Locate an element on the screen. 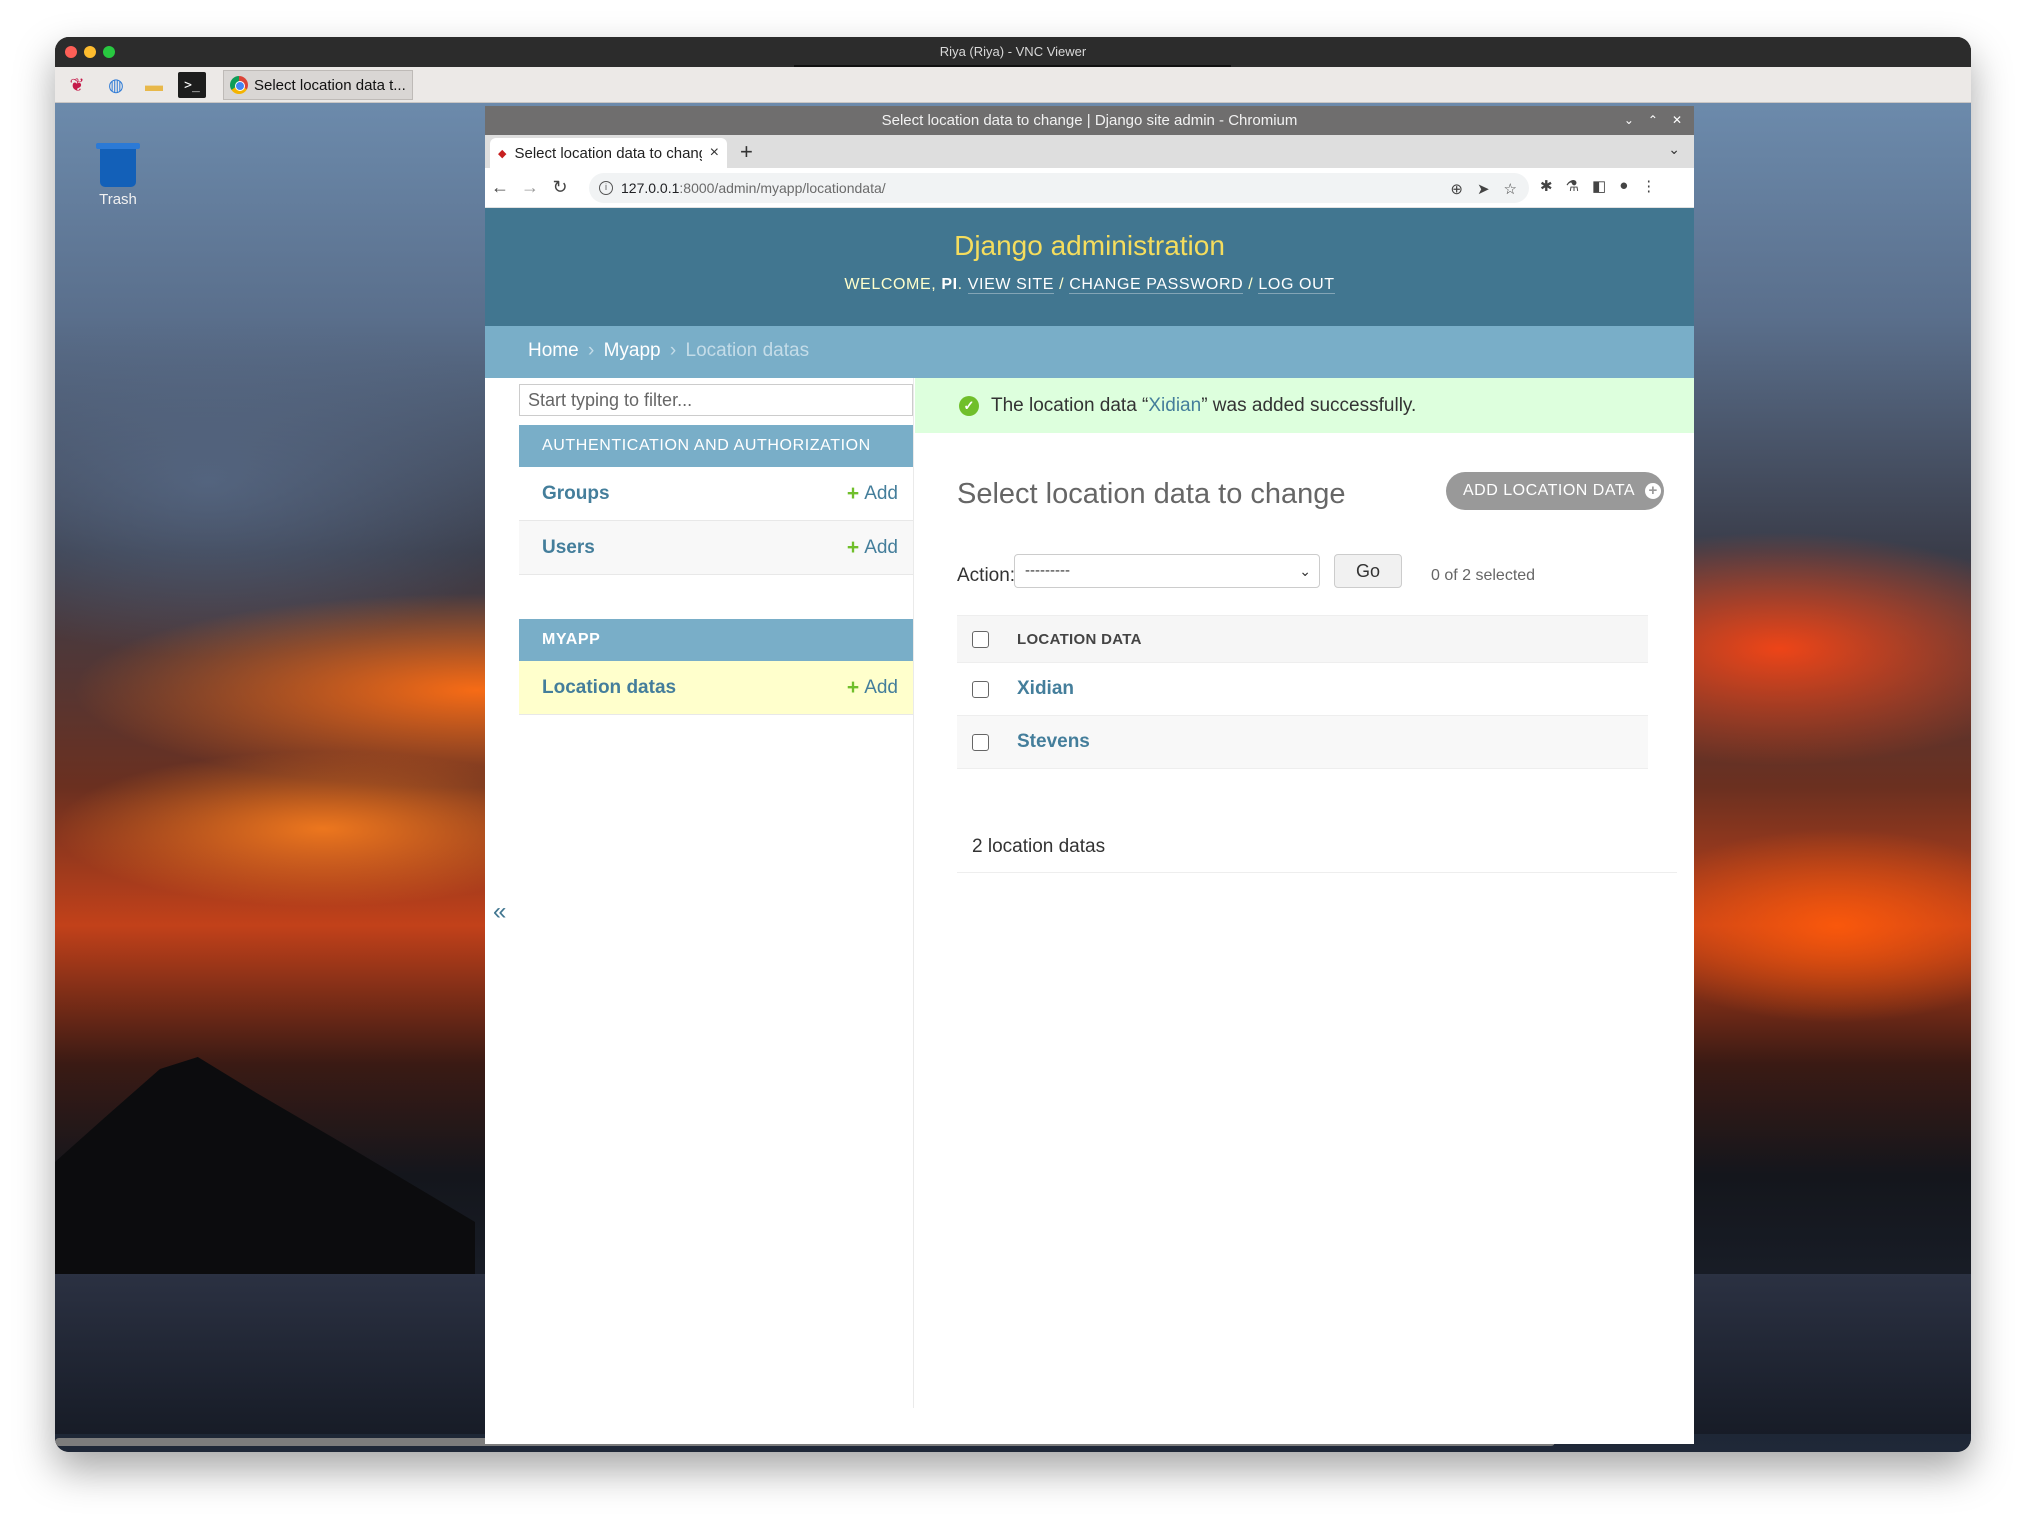 Image resolution: width=2026 pixels, height=1527 pixels. trash-desktop-icon: Trash is located at coordinates (118, 175).